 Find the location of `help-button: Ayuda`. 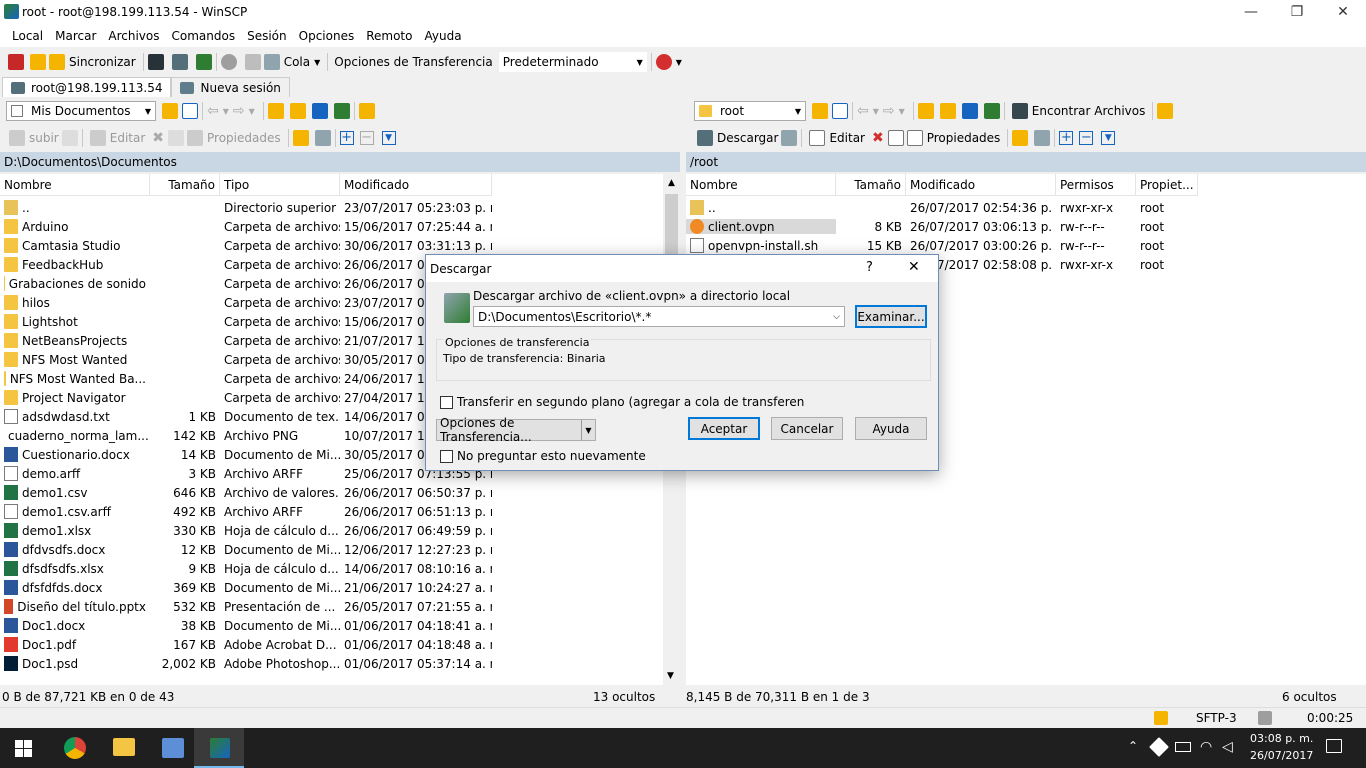

help-button: Ayuda is located at coordinates (891, 428).